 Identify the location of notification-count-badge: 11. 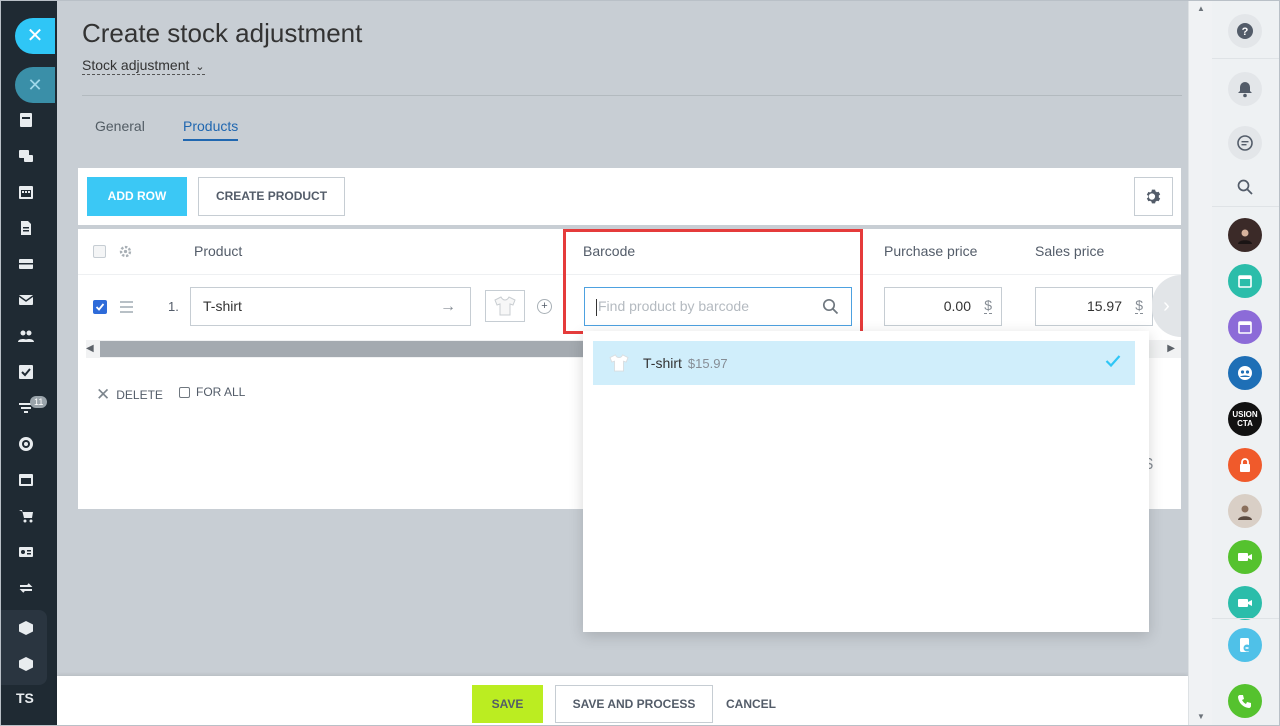
(39, 402).